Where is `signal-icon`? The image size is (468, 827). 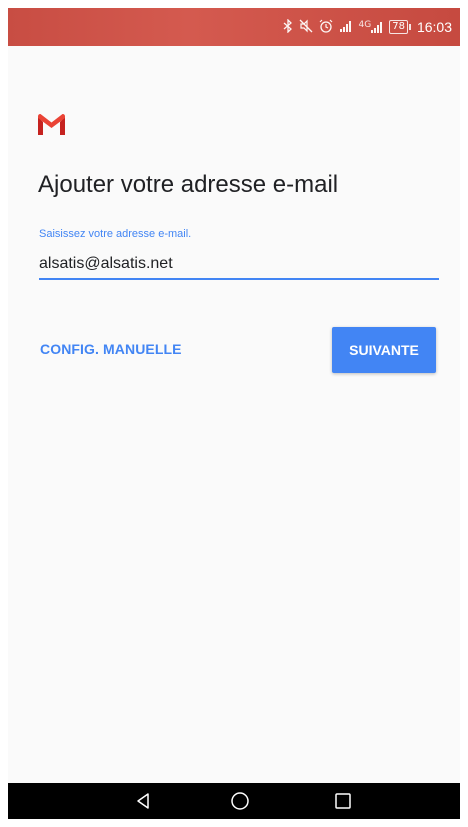
signal-icon is located at coordinates (346, 27).